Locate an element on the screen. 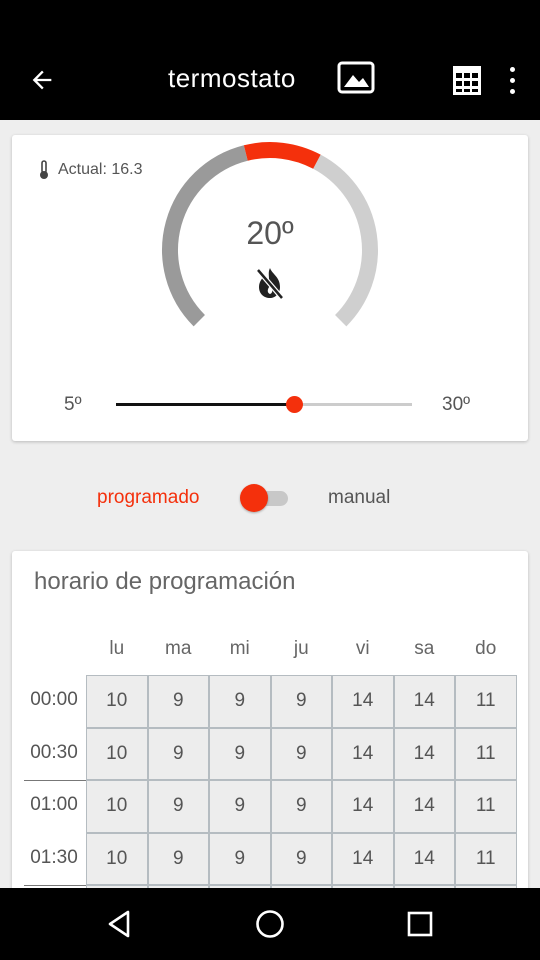 The image size is (540, 960). schedule-row: 00:30 10 9 9 9 14 14 11 is located at coordinates (270, 754).